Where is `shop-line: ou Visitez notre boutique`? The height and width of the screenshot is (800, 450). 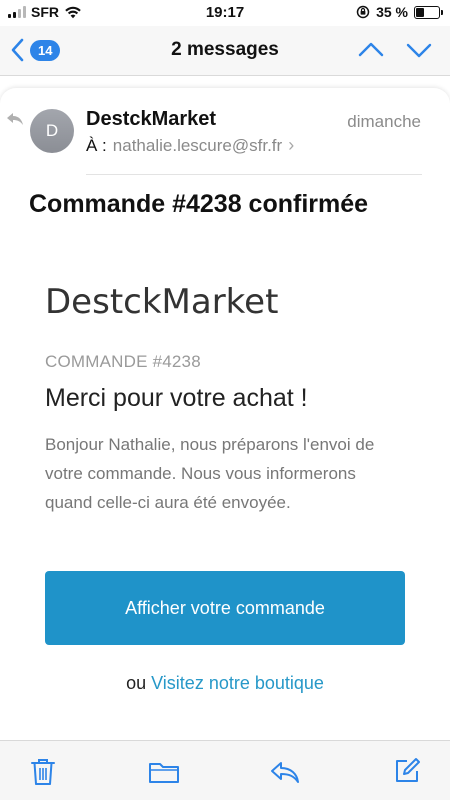
shop-line: ou Visitez notre boutique is located at coordinates (225, 683).